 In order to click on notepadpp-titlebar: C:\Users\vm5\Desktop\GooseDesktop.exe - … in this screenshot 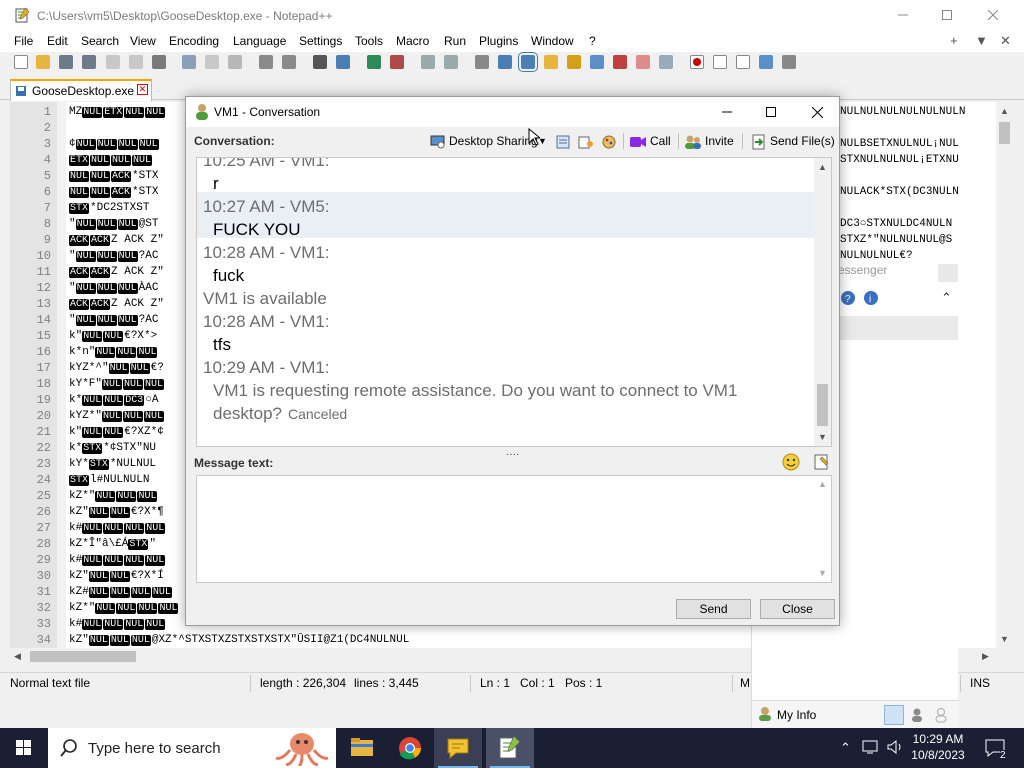, I will do `click(512, 16)`.